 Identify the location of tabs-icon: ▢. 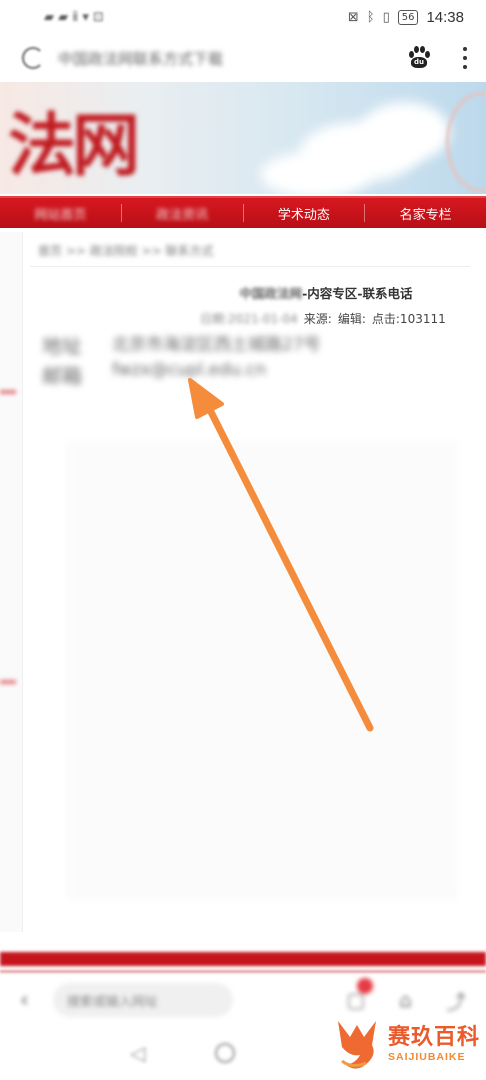
(360, 995).